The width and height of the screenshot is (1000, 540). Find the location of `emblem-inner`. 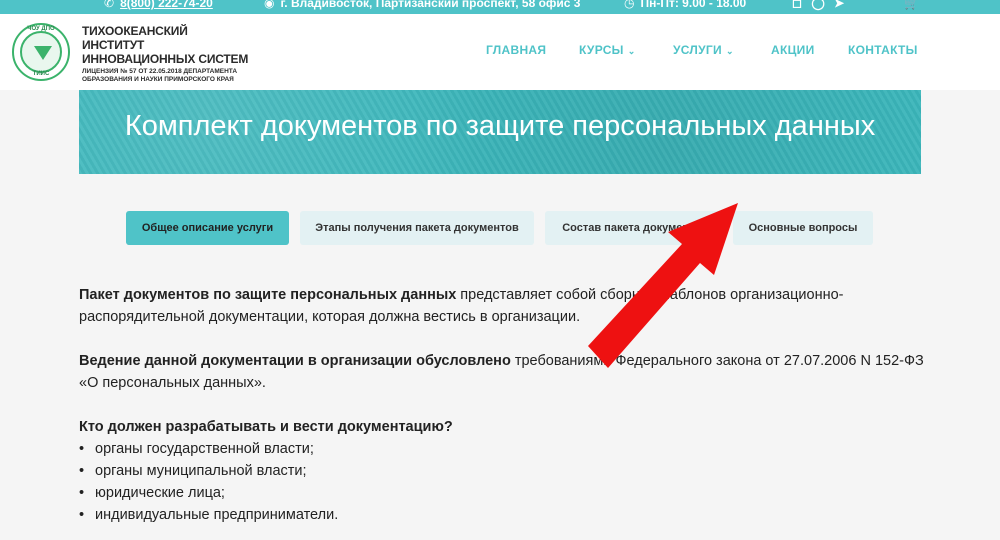

emblem-inner is located at coordinates (41, 52).